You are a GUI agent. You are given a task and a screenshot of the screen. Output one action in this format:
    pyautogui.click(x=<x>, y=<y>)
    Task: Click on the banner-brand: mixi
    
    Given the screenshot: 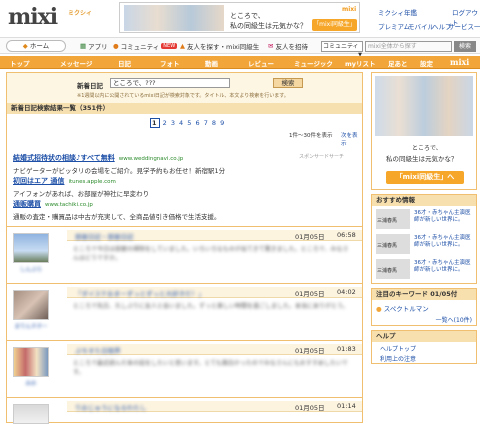 What is the action you would take?
    pyautogui.click(x=349, y=9)
    